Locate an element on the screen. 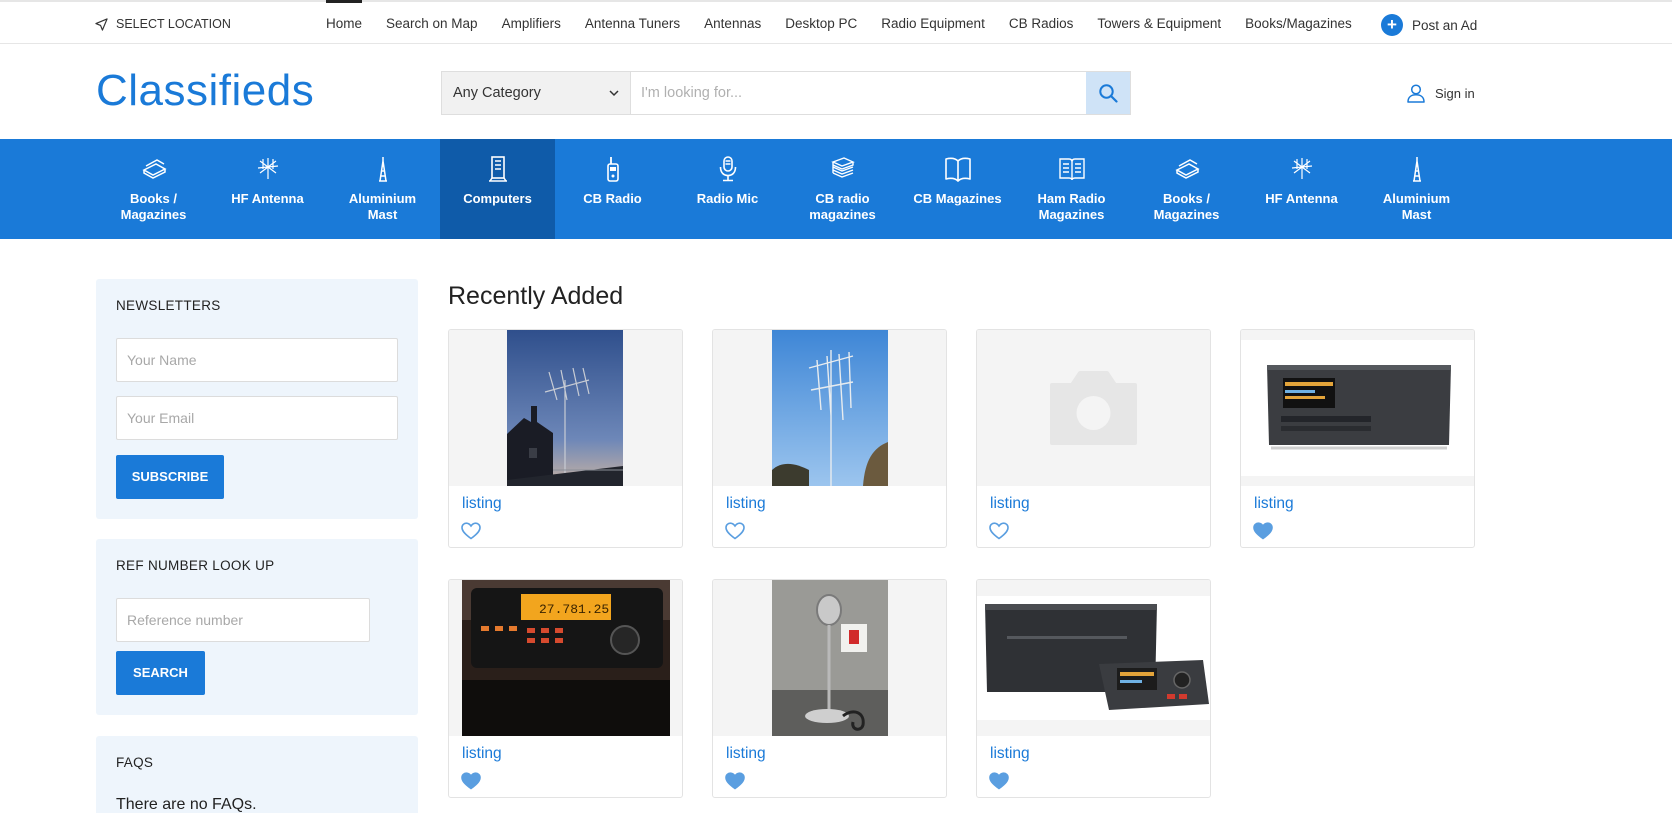 The width and height of the screenshot is (1672, 813). nav-books-magazines: Books/Magazines is located at coordinates (1298, 23).